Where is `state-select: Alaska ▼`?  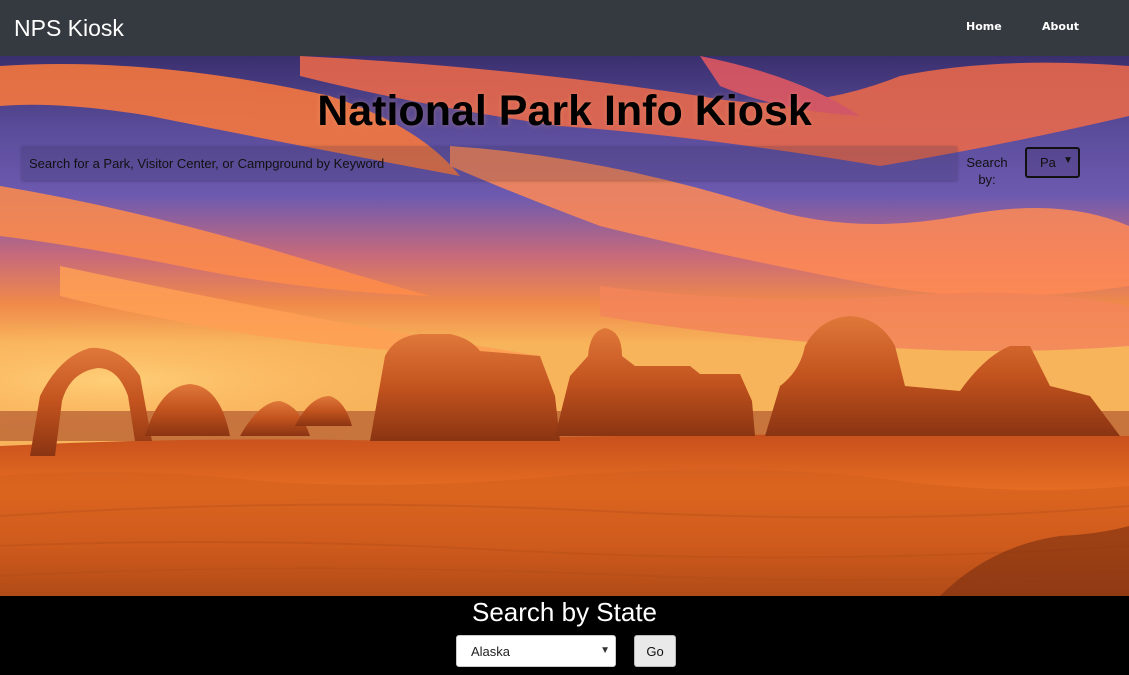
state-select: Alaska ▼ is located at coordinates (536, 651).